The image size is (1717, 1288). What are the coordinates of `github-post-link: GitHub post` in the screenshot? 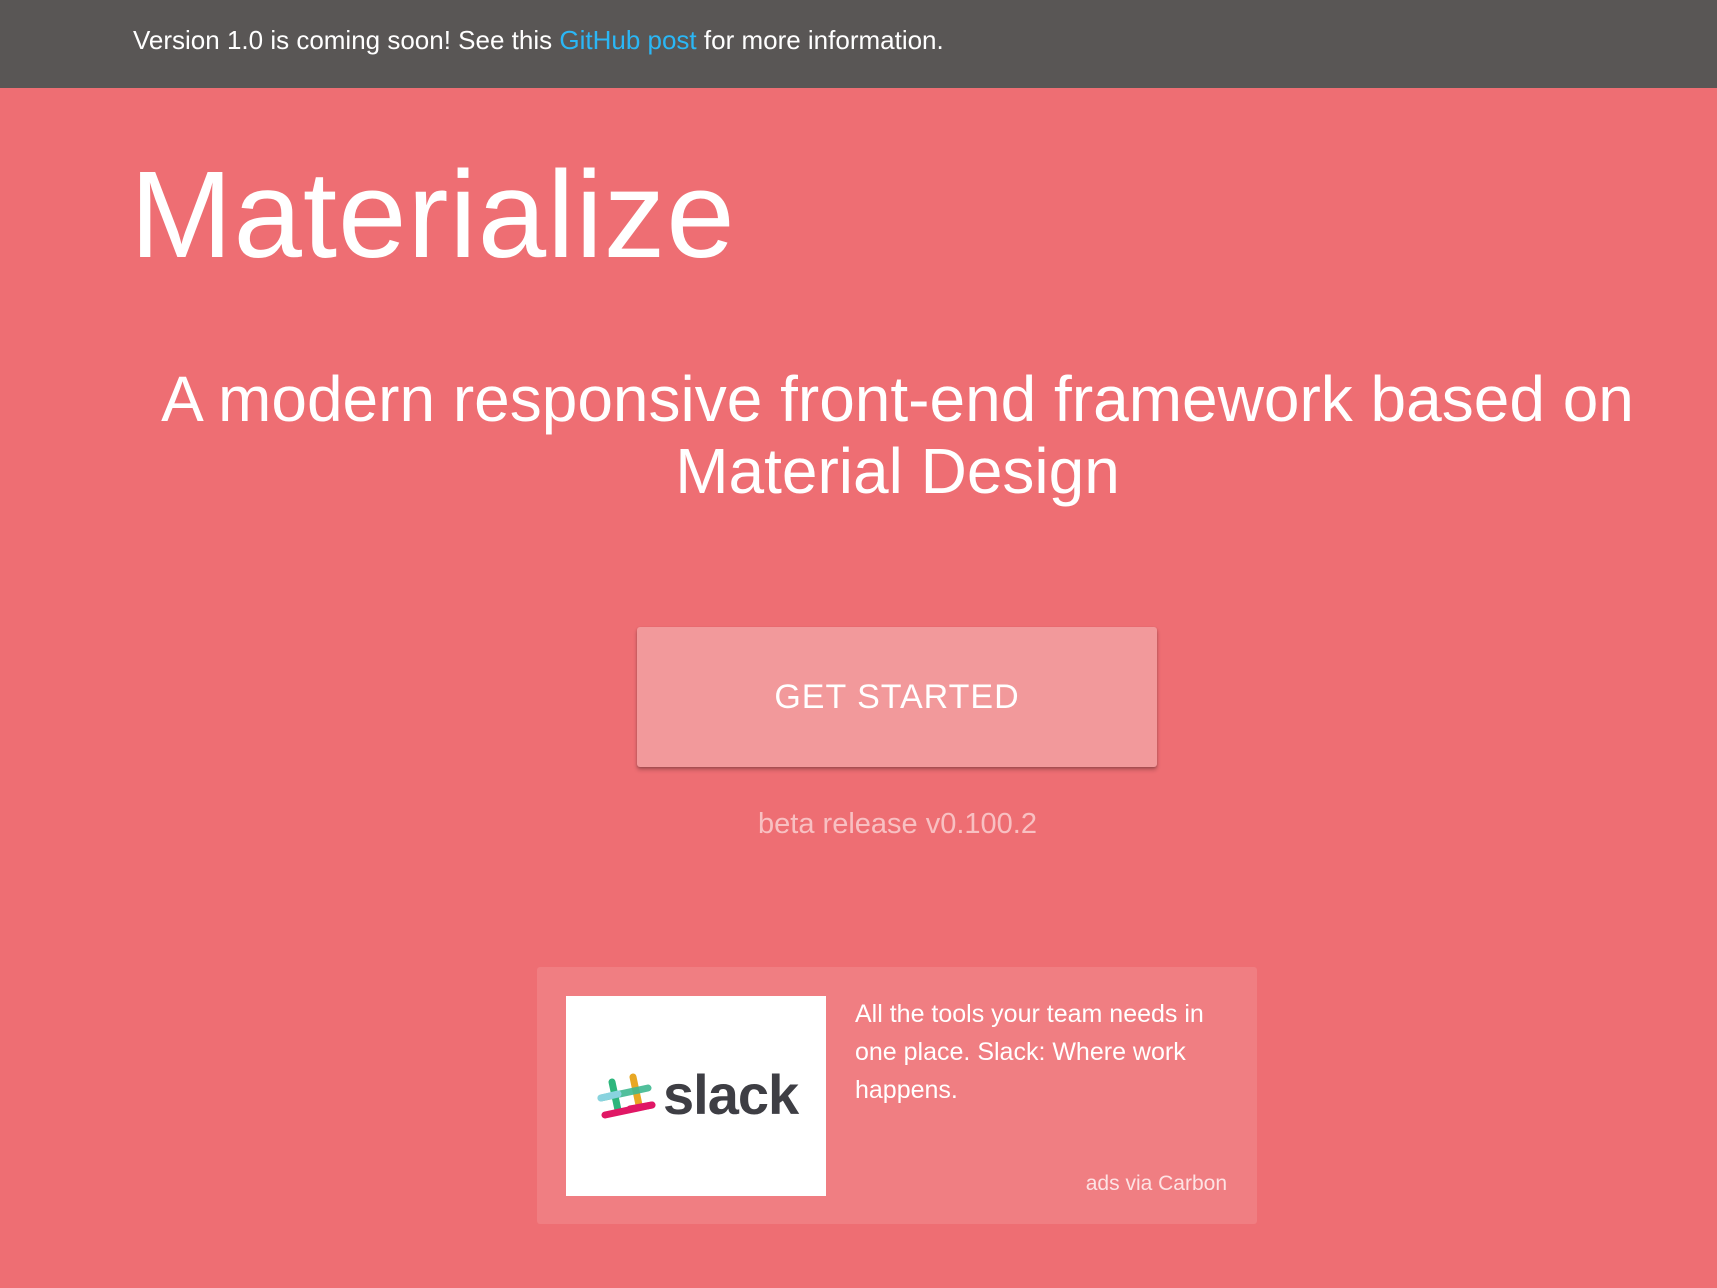 It's located at (627, 40).